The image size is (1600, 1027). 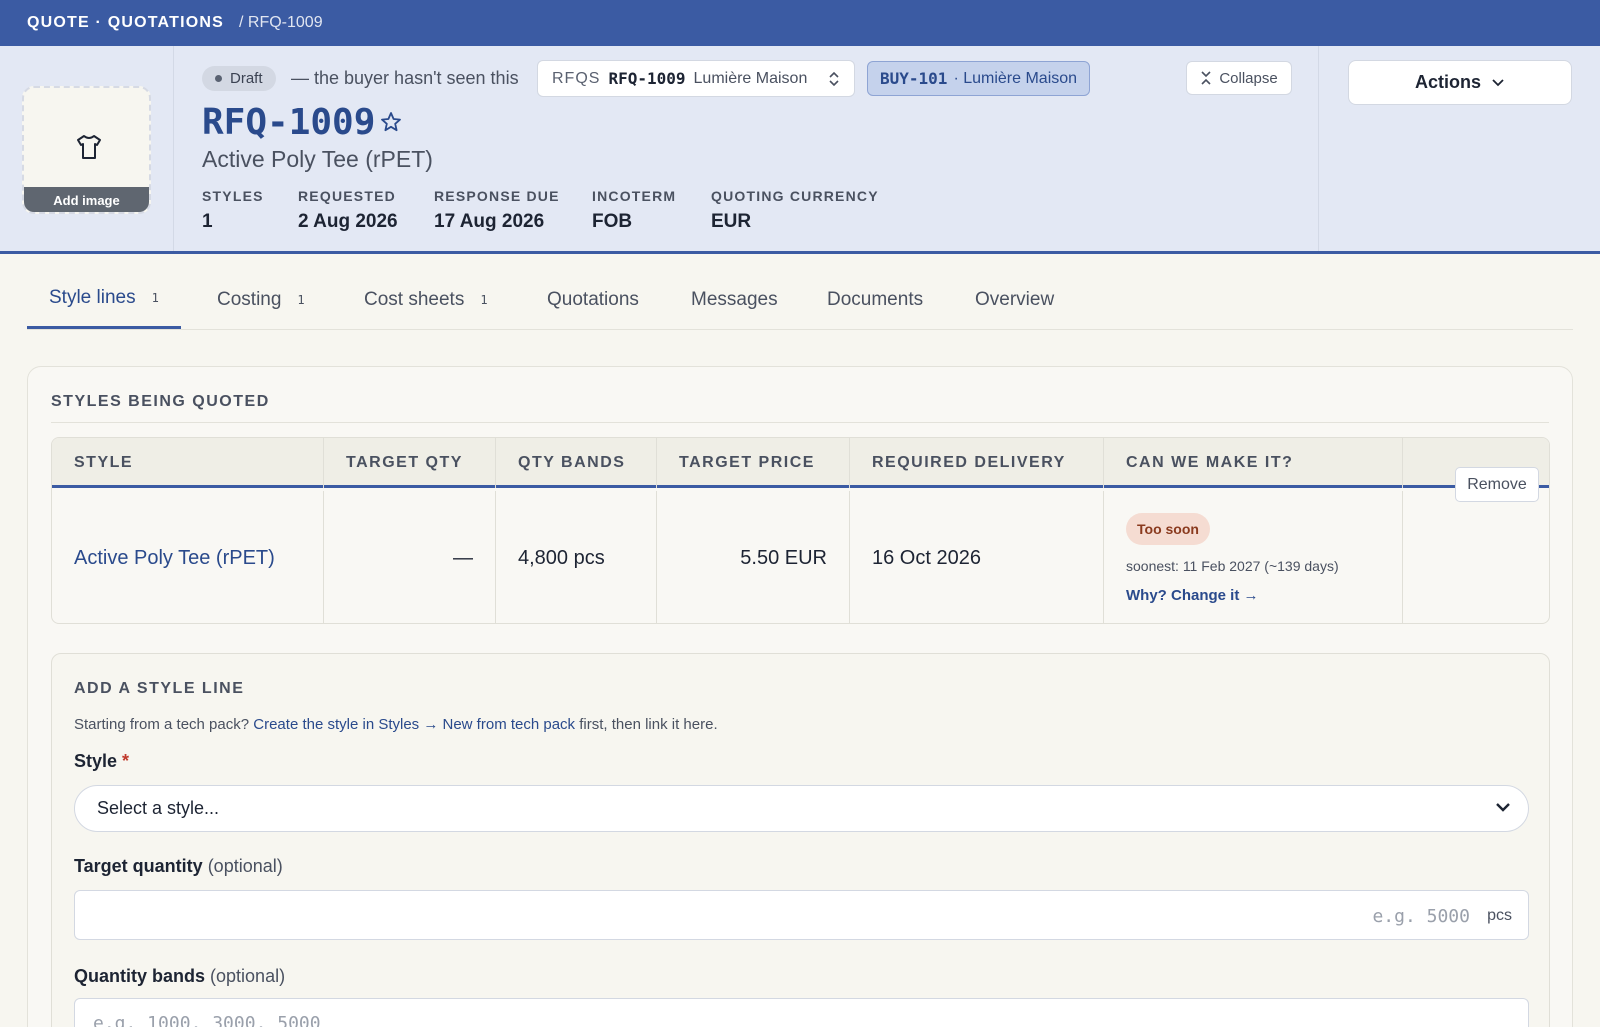 What do you see at coordinates (126, 761) in the screenshot?
I see `required-mark: *` at bounding box center [126, 761].